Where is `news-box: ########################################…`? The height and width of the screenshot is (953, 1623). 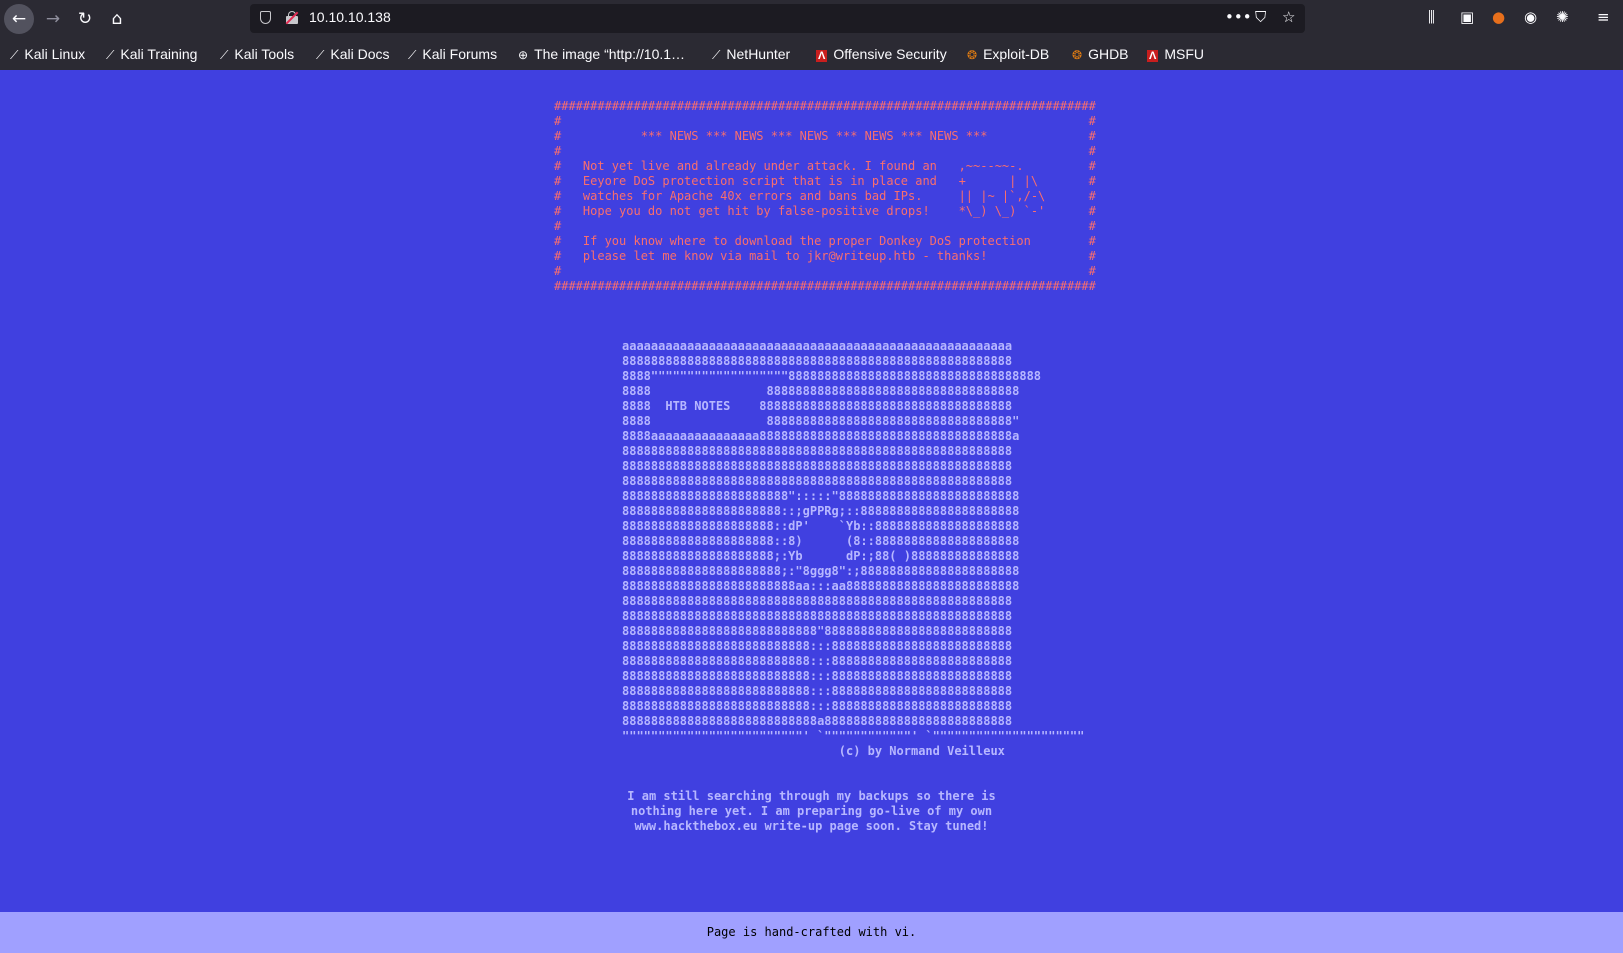
news-box: ########################################… is located at coordinates (825, 196).